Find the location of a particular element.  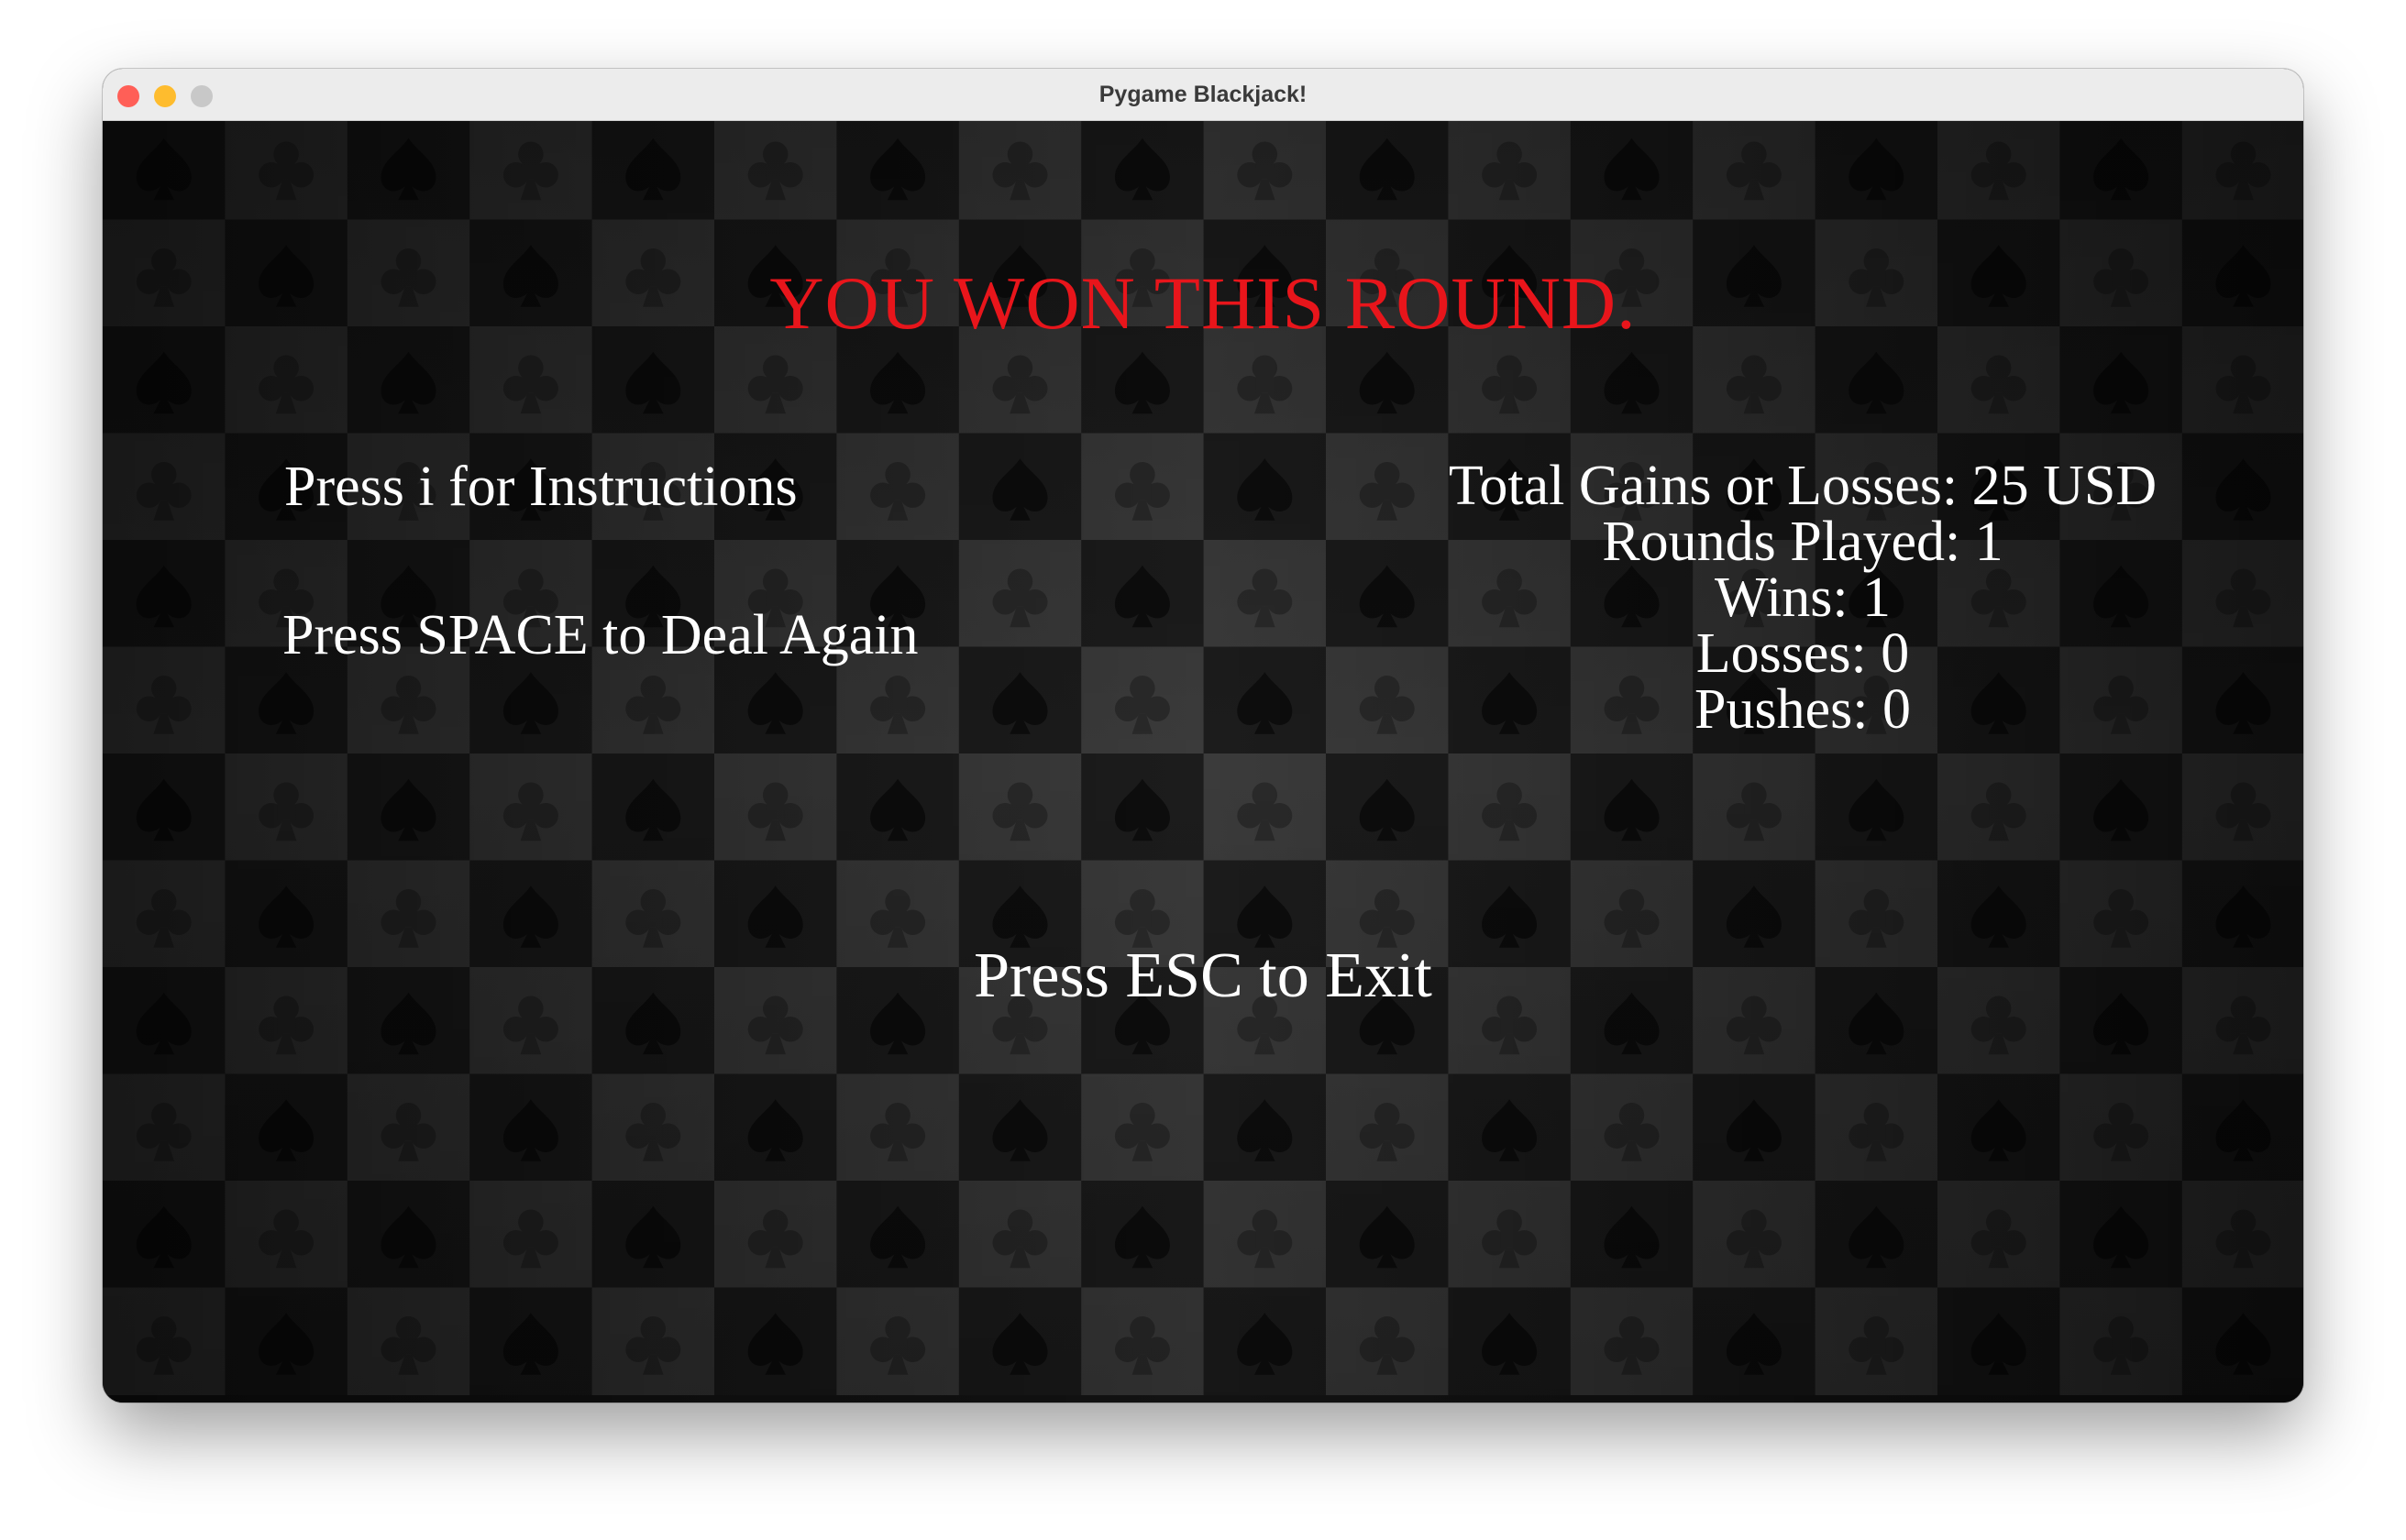

pushes-count: Pushes: 0 is located at coordinates (1802, 709).